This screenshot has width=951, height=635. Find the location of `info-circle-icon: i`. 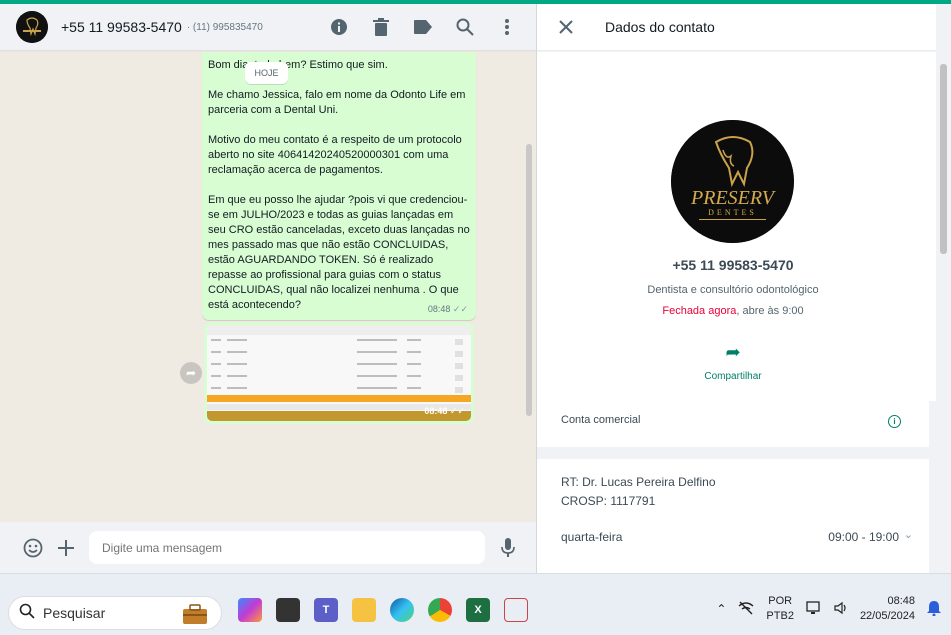

info-circle-icon: i is located at coordinates (894, 421).